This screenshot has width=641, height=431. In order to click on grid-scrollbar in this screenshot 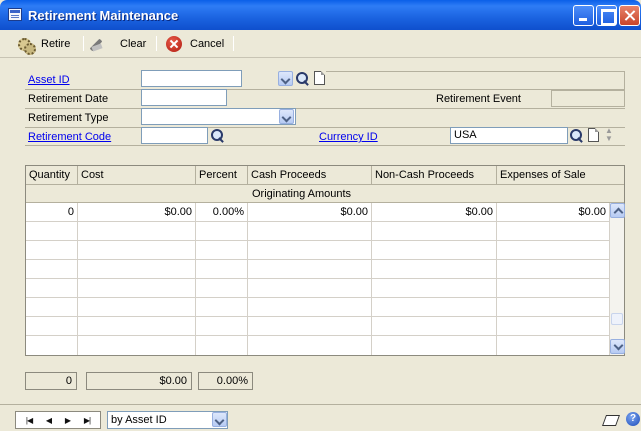, I will do `click(617, 279)`.